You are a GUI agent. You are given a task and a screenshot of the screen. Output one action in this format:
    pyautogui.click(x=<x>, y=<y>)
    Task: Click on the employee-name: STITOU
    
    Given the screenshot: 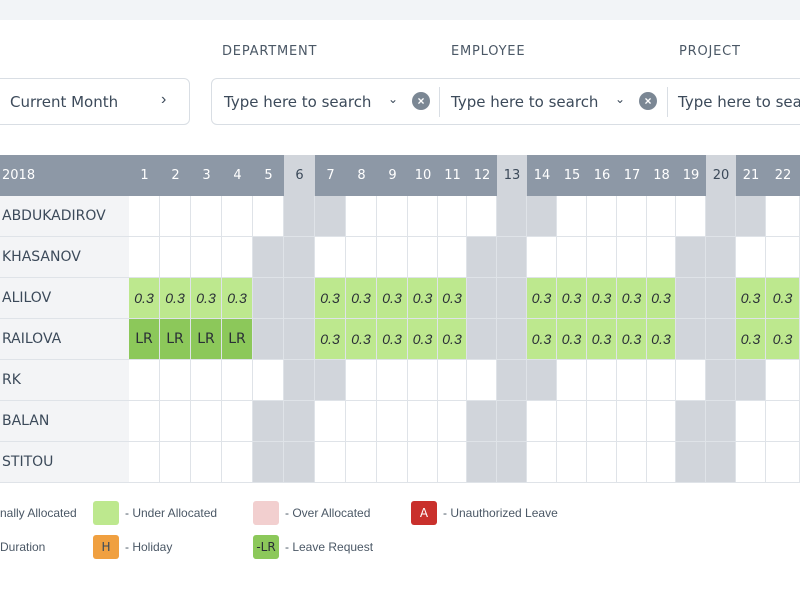 What is the action you would take?
    pyautogui.click(x=64, y=462)
    